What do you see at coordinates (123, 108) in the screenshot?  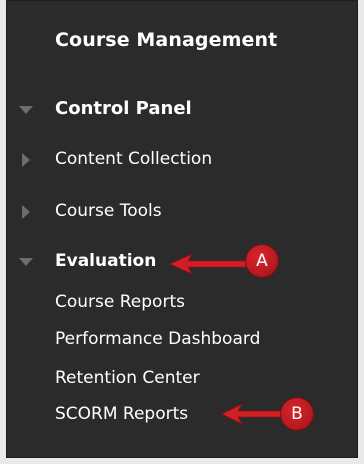 I see `section-label-control-panel: Control Panel` at bounding box center [123, 108].